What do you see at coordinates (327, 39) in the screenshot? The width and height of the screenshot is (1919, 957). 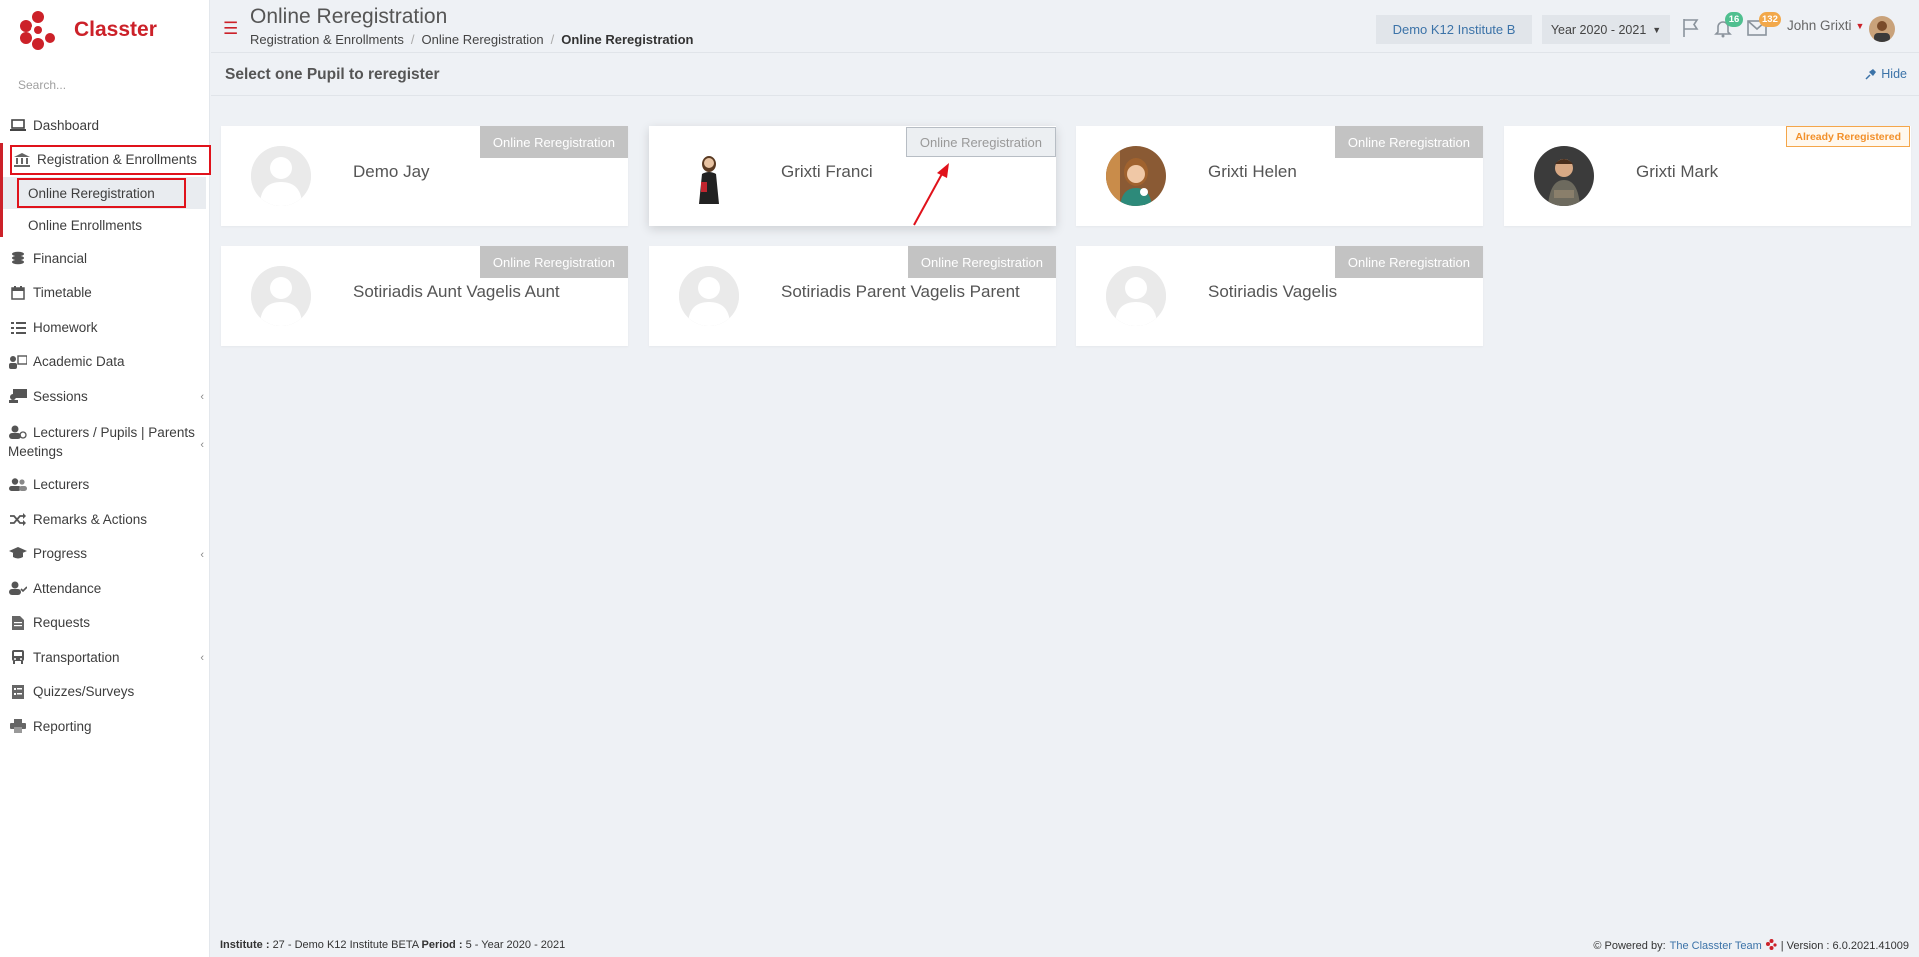 I see `breadcrumb-item: Registration & Enrollments` at bounding box center [327, 39].